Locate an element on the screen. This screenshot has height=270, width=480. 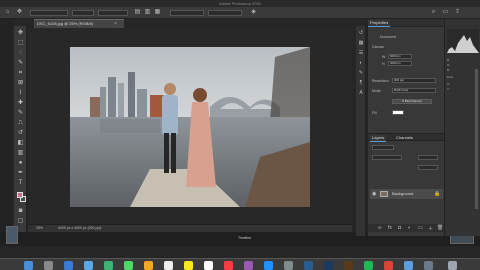
share-icon: ⇪ is located at coordinates (457, 12).